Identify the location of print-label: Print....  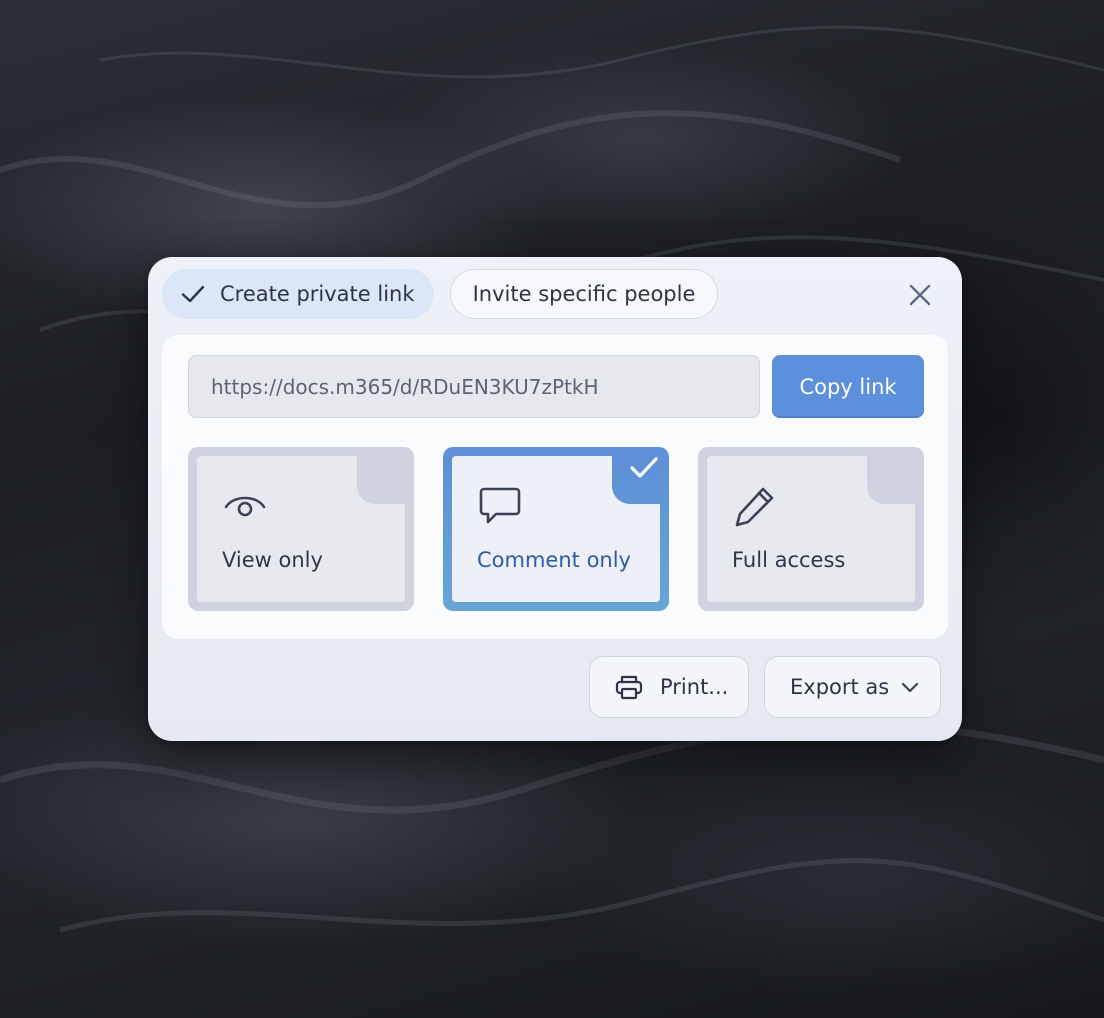
(694, 687).